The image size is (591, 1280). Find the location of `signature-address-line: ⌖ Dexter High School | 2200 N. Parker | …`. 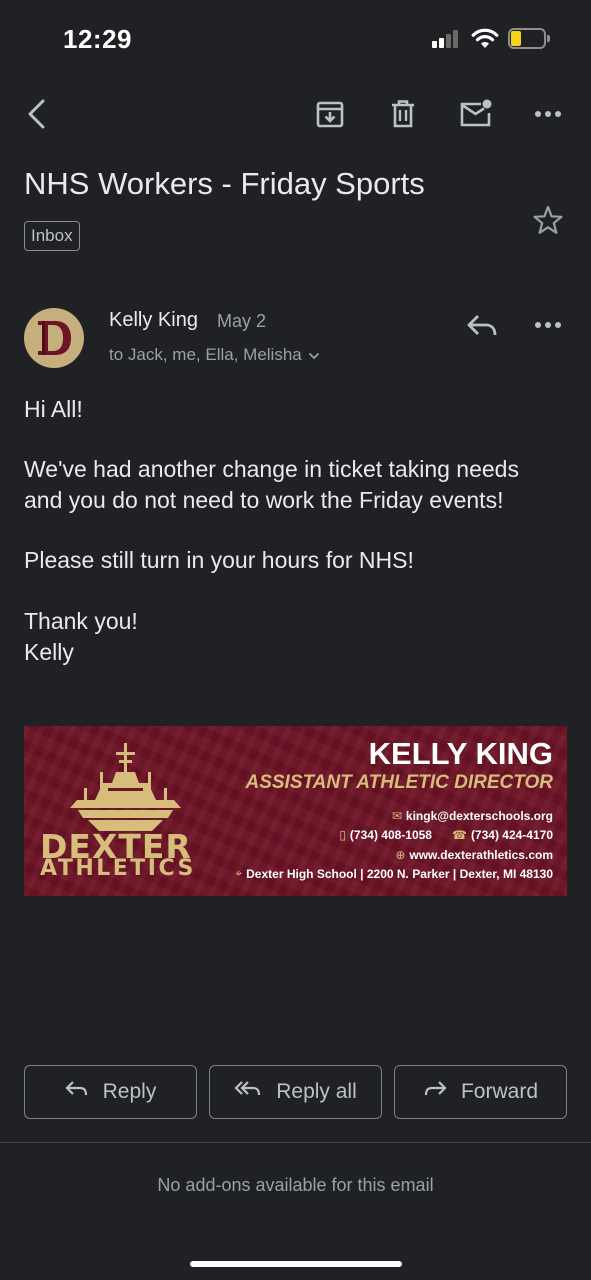

signature-address-line: ⌖ Dexter High School | 2200 N. Parker | … is located at coordinates (394, 873).